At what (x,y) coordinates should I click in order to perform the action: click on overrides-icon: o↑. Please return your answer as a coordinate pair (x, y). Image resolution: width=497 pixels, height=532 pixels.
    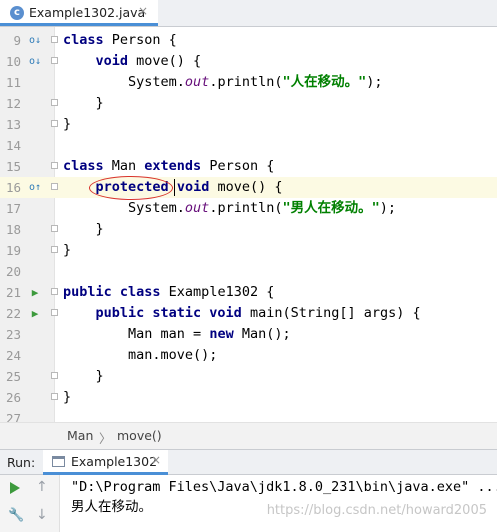
    Looking at the image, I should click on (35, 187).